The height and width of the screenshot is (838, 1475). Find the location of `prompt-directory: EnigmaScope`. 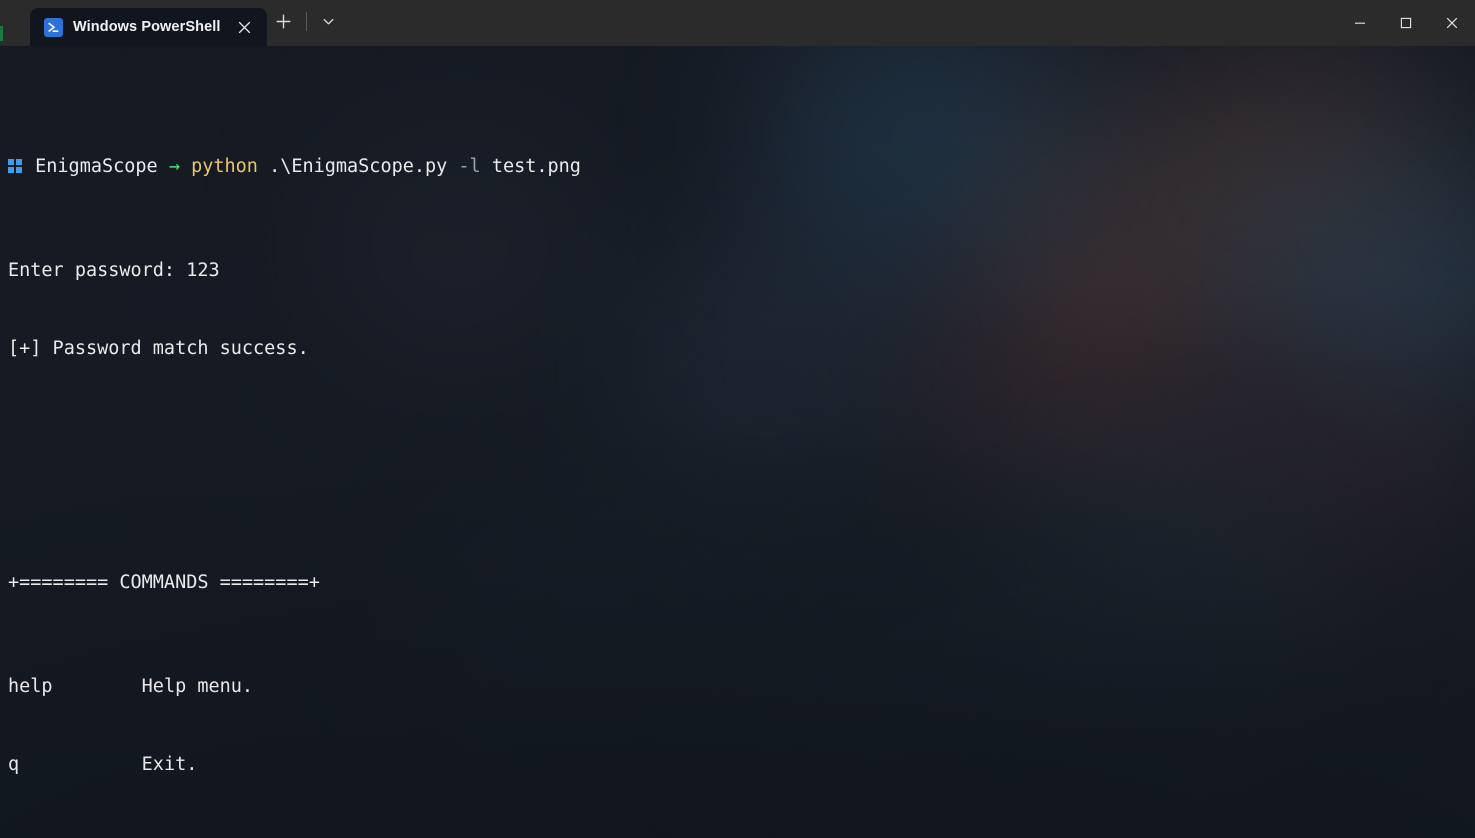

prompt-directory: EnigmaScope is located at coordinates (96, 166).